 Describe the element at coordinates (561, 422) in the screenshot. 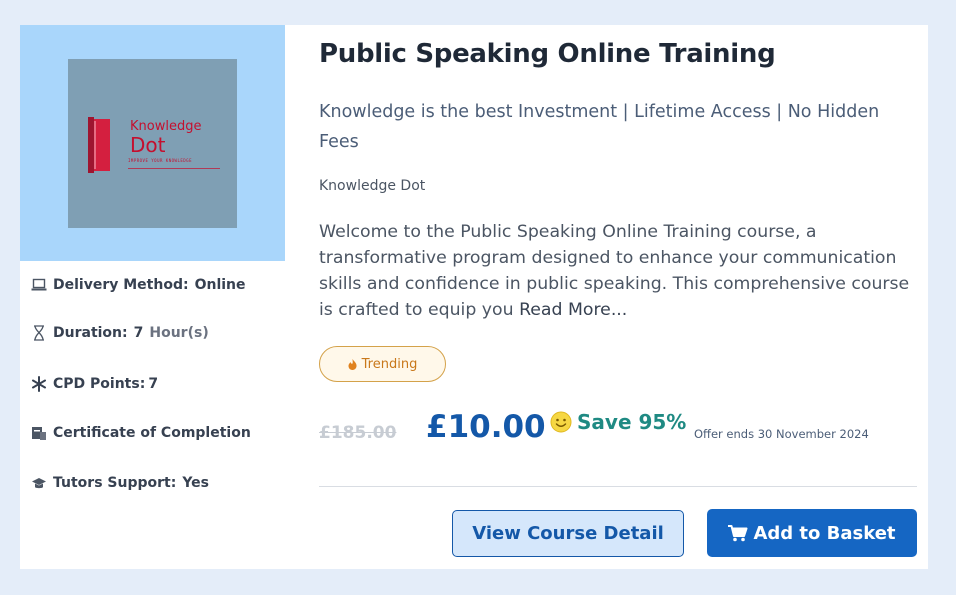

I see `smile-icon` at that location.